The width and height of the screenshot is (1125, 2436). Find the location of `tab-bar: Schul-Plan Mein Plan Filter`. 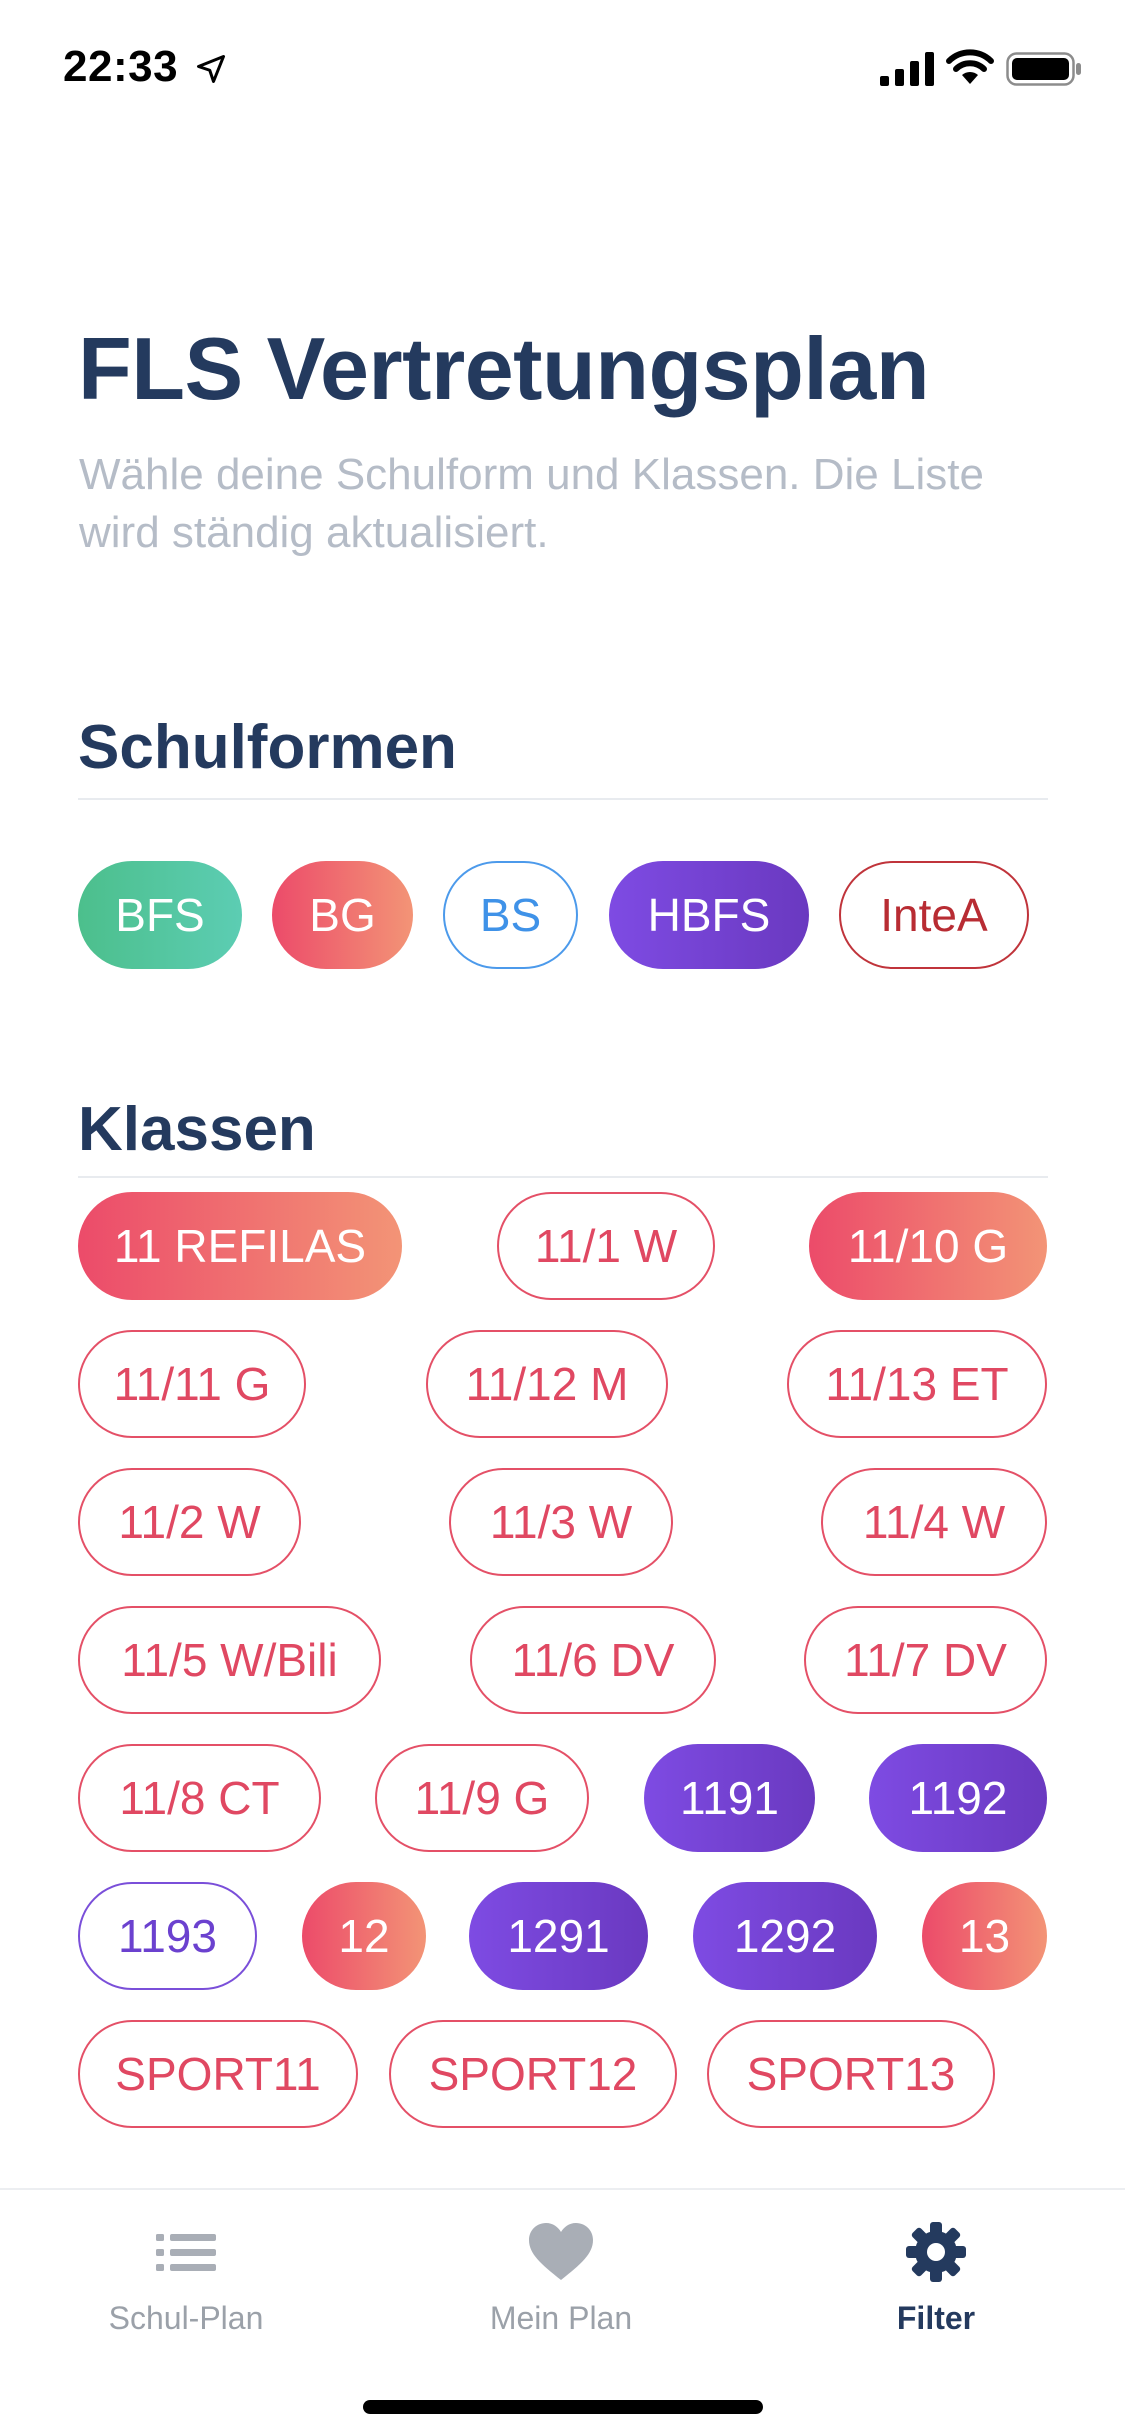

tab-bar: Schul-Plan Mein Plan Filter is located at coordinates (562, 2312).